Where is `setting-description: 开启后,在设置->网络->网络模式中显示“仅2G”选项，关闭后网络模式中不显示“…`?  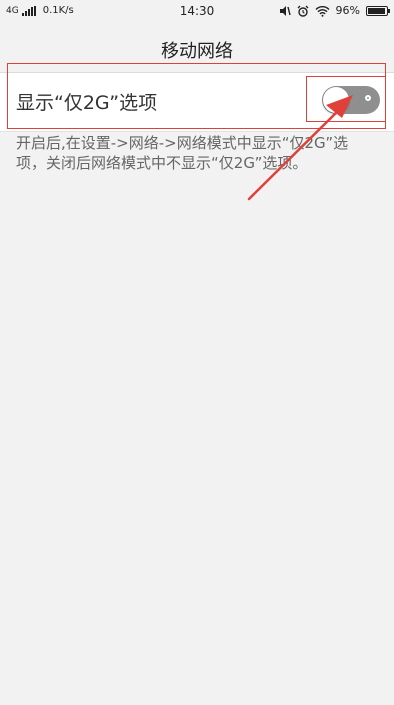
setting-description: 开启后,在设置->网络->网络模式中显示“仅2G”选项，关闭后网络模式中不显示“… is located at coordinates (182, 153).